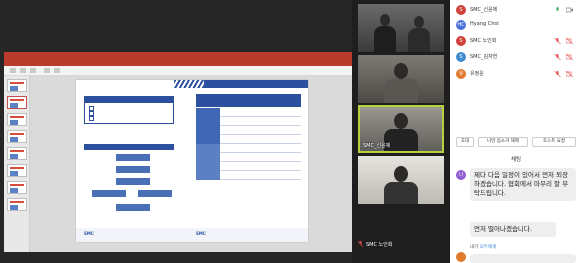  I want to click on slide-thumbnails, so click(17, 164).